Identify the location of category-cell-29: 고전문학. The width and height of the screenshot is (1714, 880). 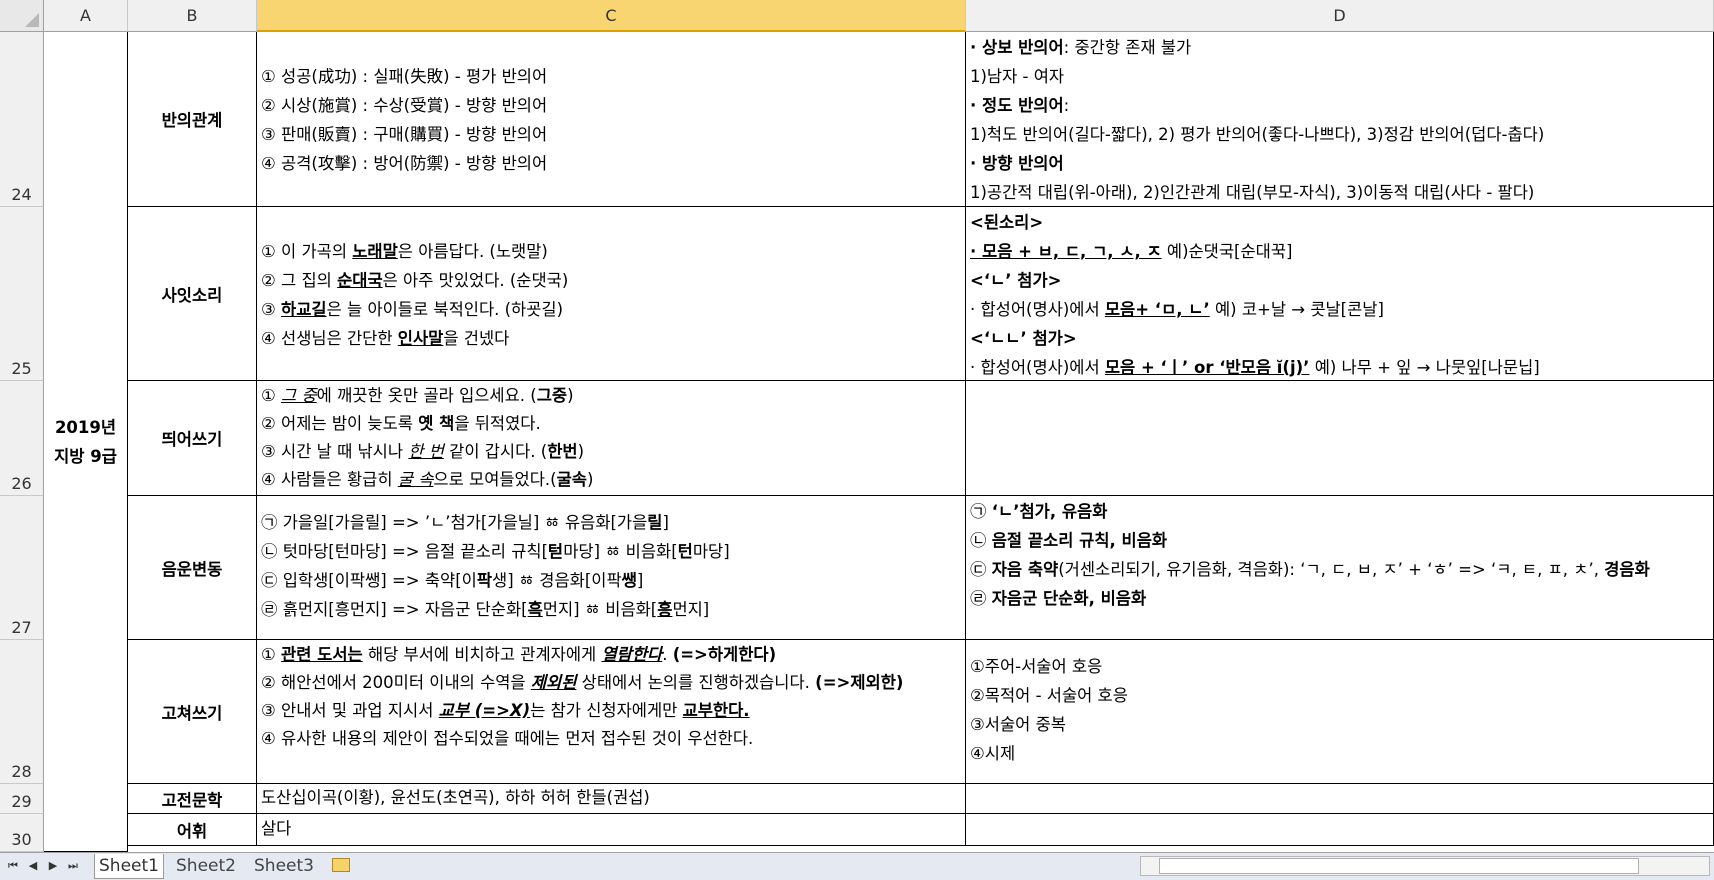
(192, 799).